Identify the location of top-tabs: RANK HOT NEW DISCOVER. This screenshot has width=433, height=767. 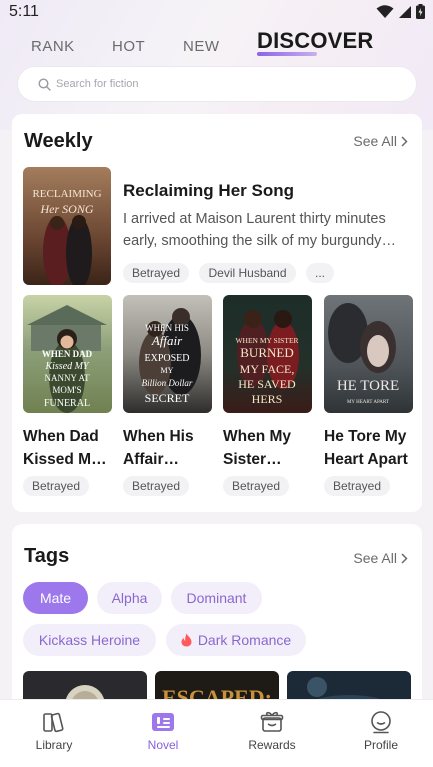
(216, 45).